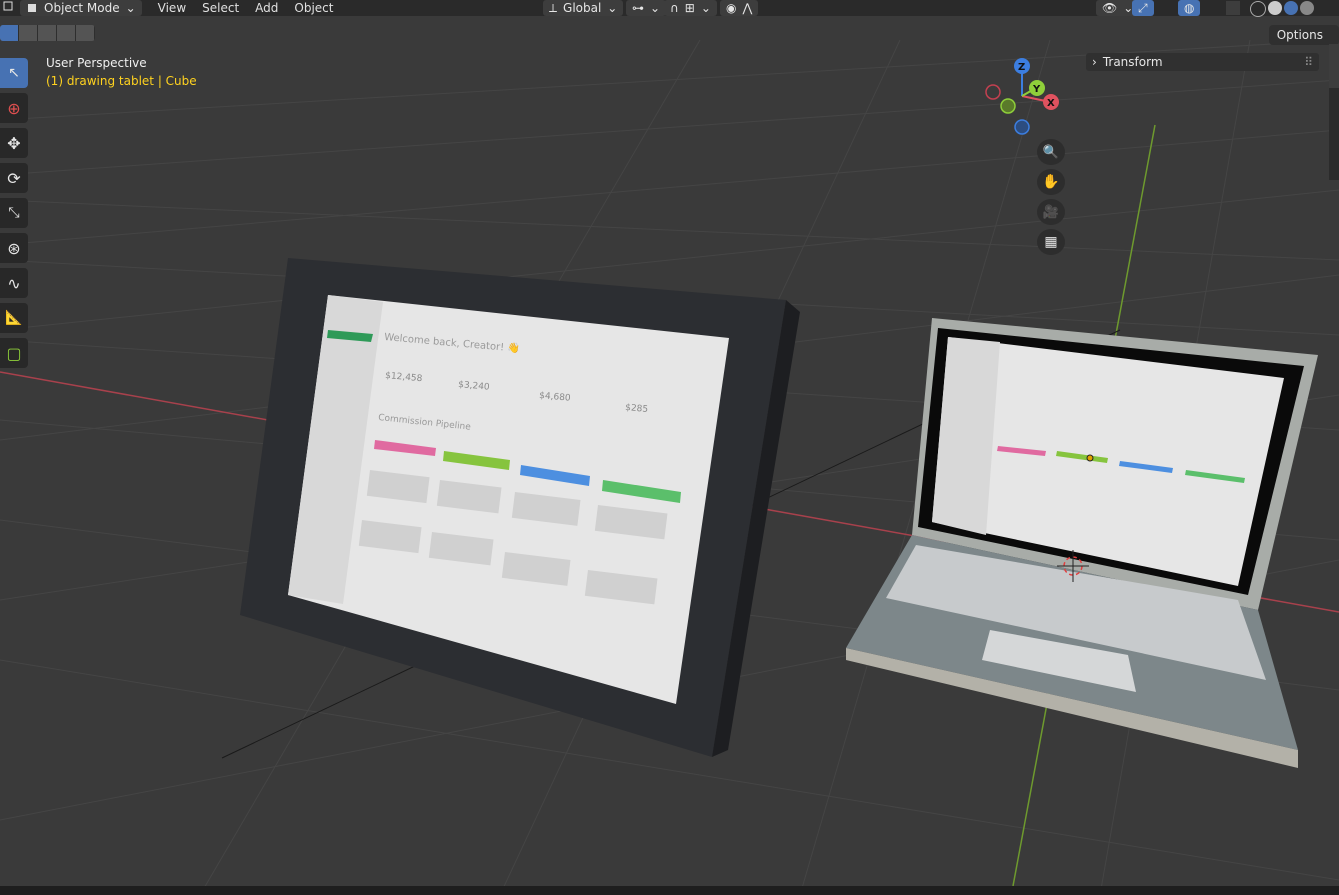 The image size is (1339, 895). I want to click on measure-tool: 📐, so click(14, 318).